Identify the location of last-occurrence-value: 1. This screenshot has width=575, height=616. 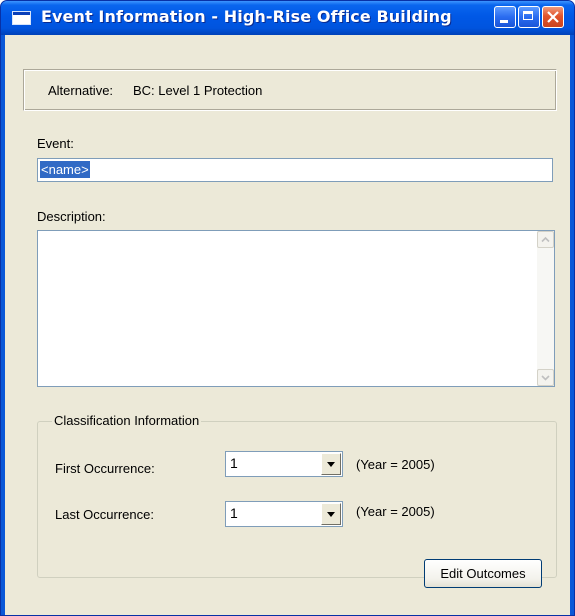
(234, 513).